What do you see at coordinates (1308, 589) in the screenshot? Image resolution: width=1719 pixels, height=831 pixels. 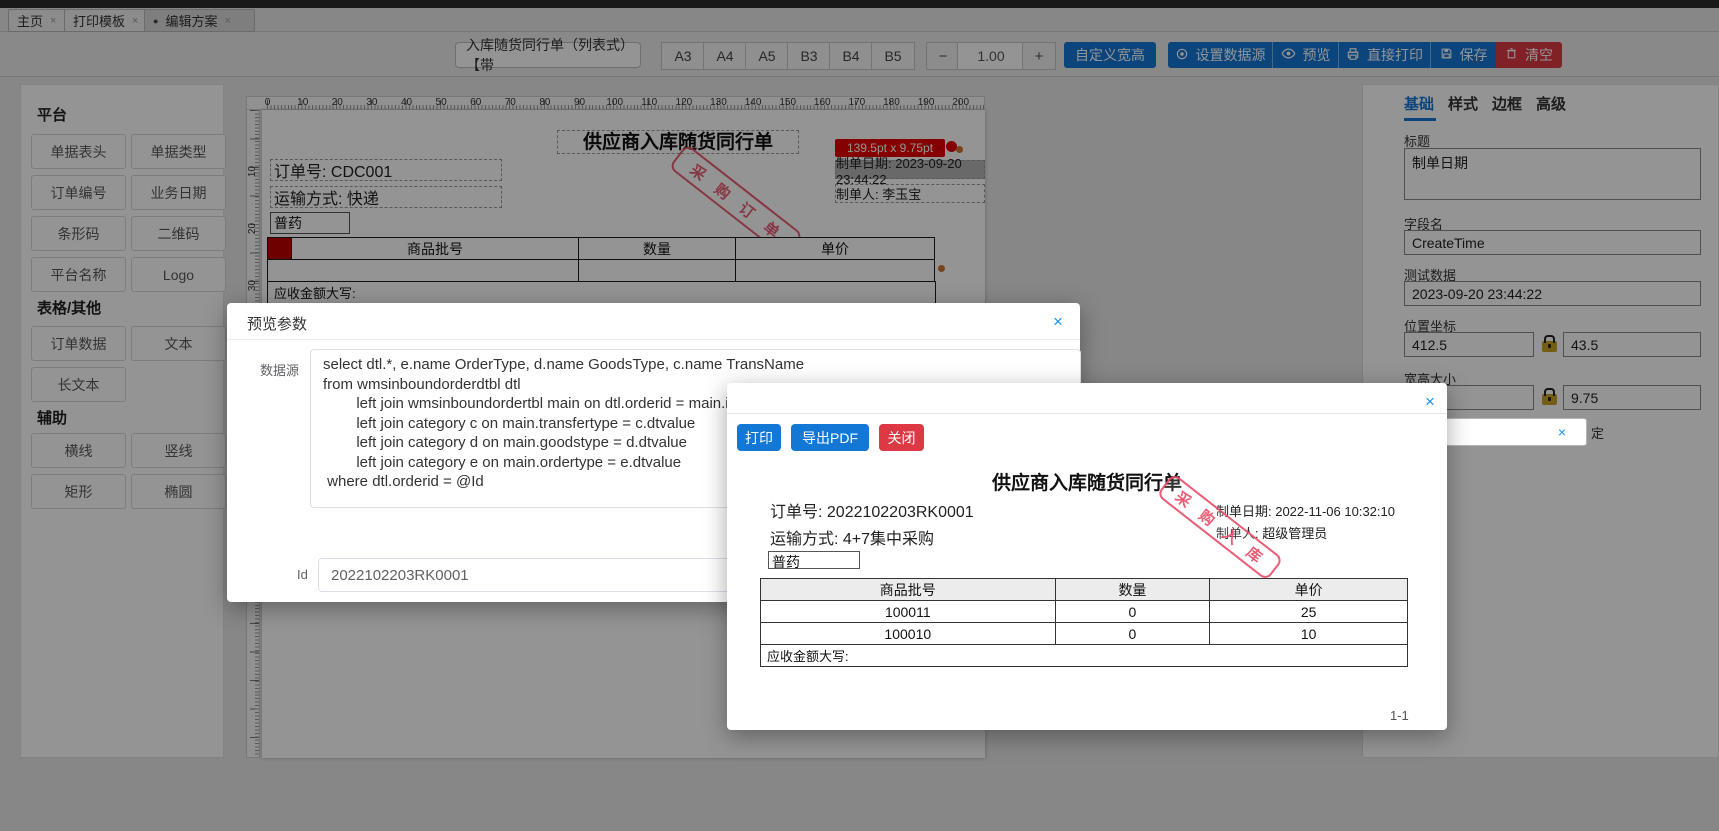 I see `preview-th: 单价` at bounding box center [1308, 589].